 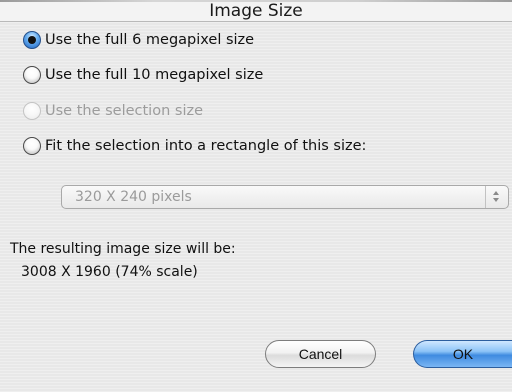 What do you see at coordinates (123, 249) in the screenshot?
I see `result-label: The resulting image size will be:` at bounding box center [123, 249].